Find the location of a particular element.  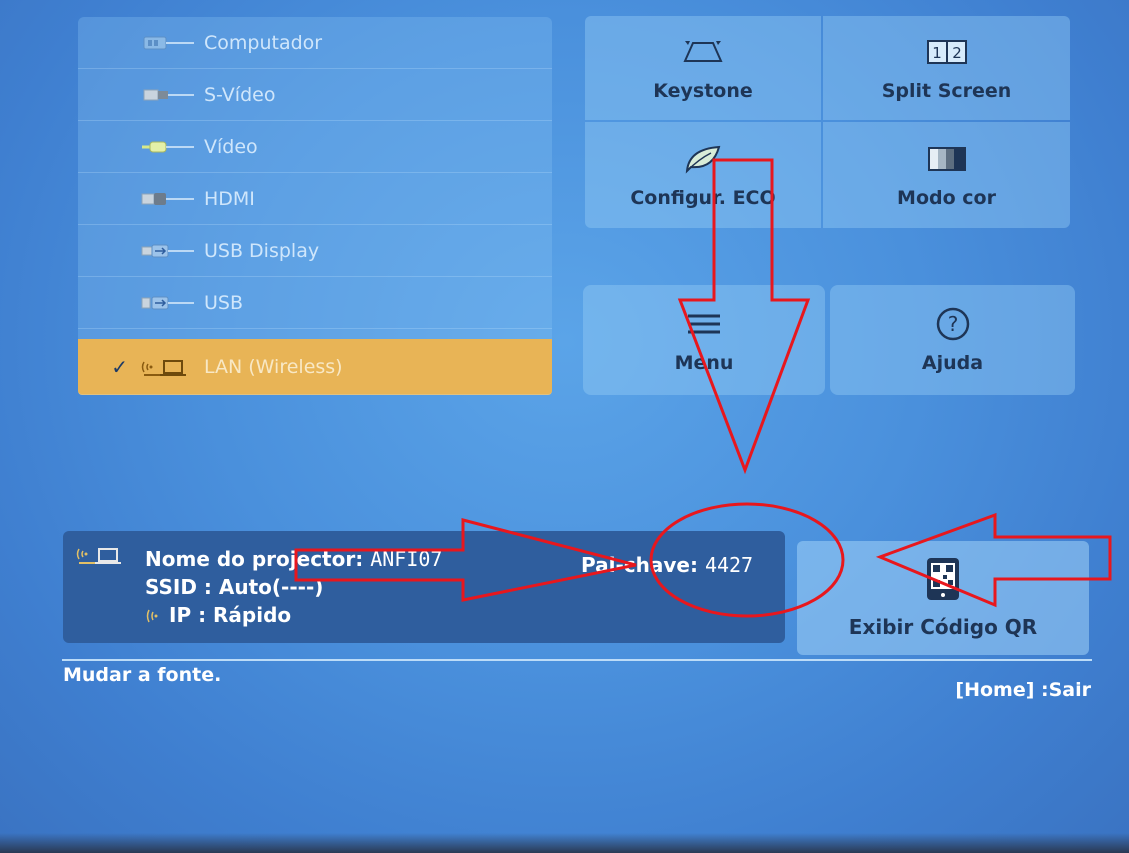

rca-connector-icon is located at coordinates (169, 147).